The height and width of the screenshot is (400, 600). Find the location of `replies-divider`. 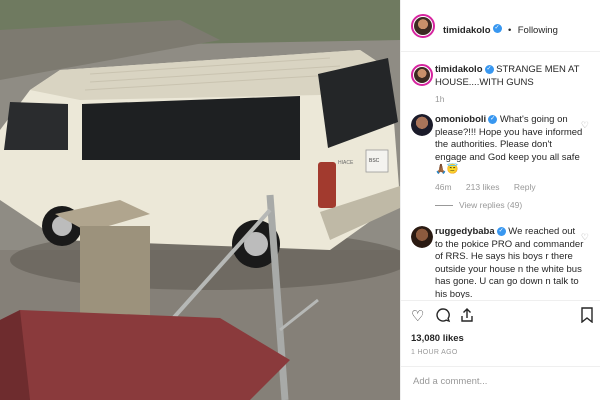

replies-divider is located at coordinates (444, 206).